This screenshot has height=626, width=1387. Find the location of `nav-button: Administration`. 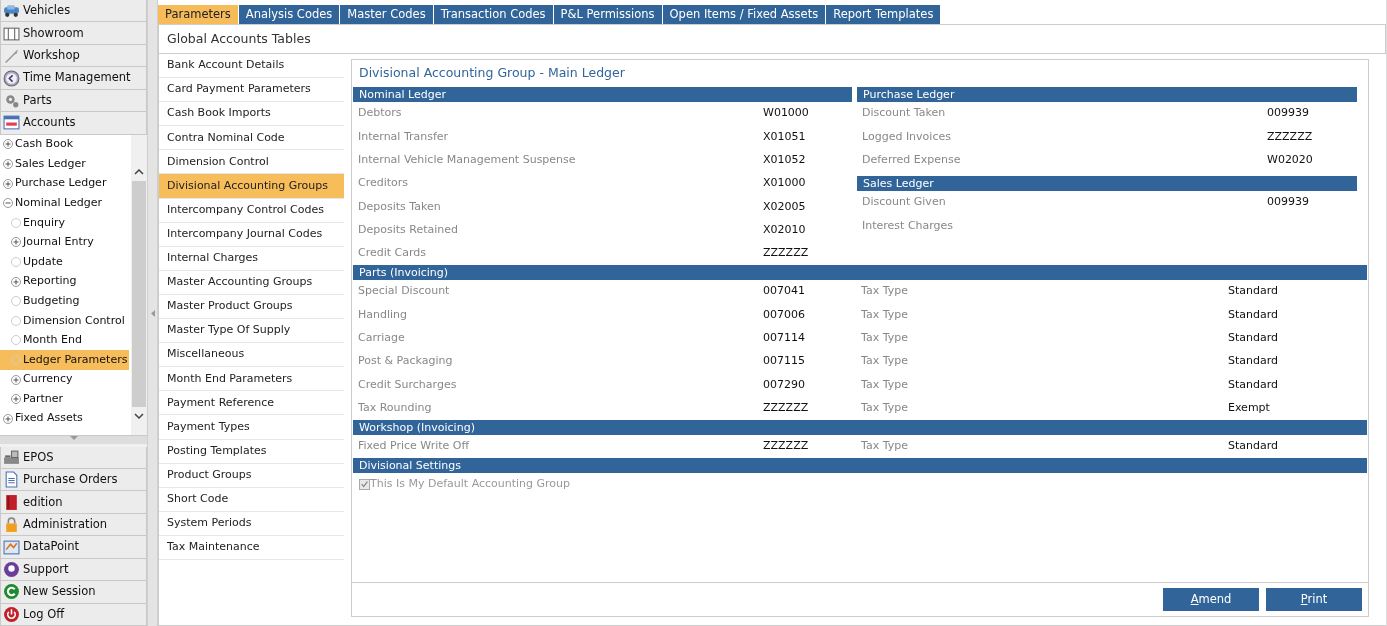

nav-button: Administration is located at coordinates (73, 525).